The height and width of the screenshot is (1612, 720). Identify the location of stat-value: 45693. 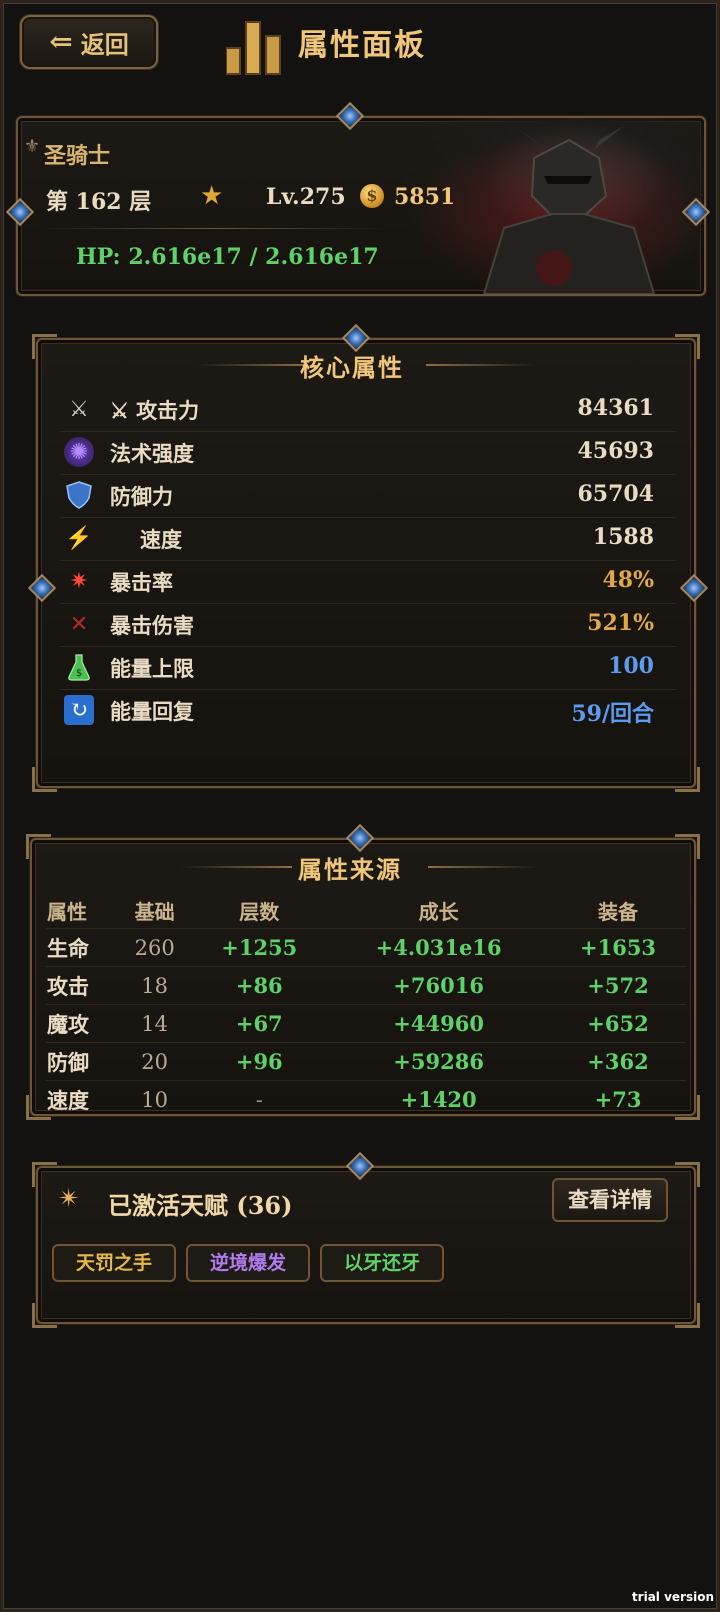
(615, 451).